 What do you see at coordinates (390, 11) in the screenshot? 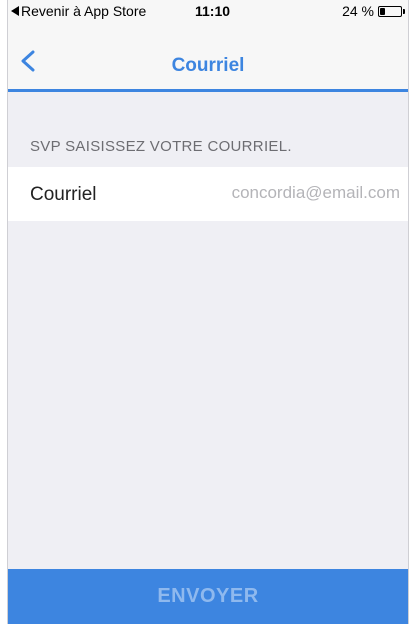
I see `battery-icon` at bounding box center [390, 11].